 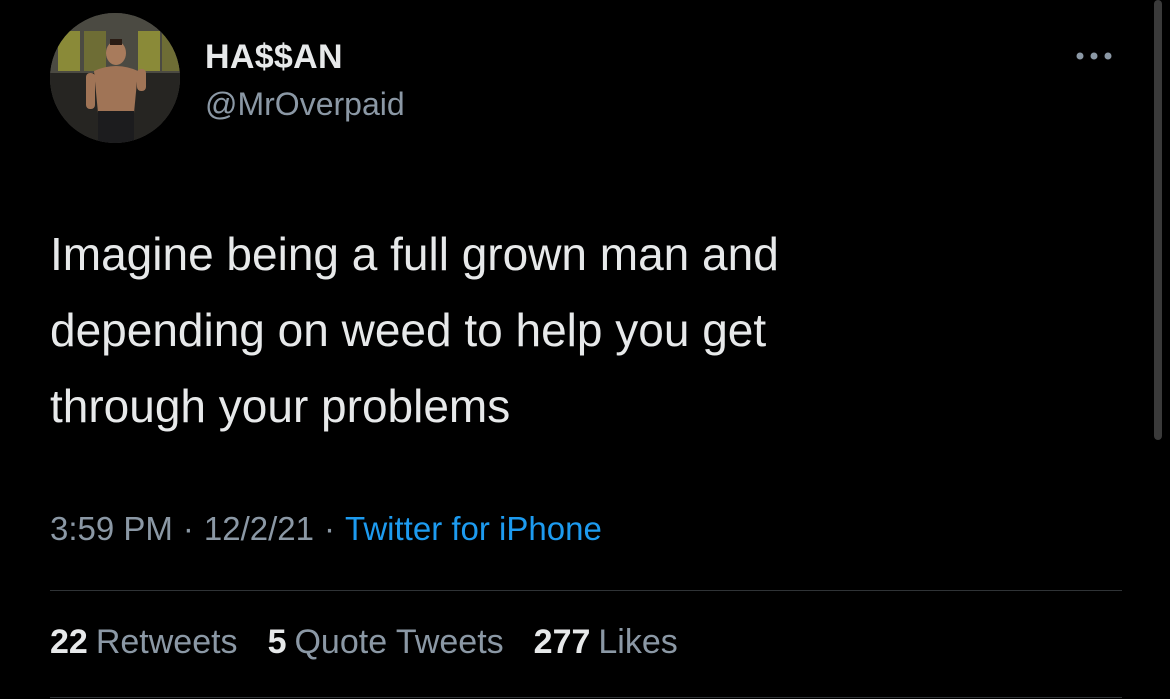 I want to click on tweet-stats: 22 Retweets 5 Quote Tweets 277 Likes, so click(x=364, y=642).